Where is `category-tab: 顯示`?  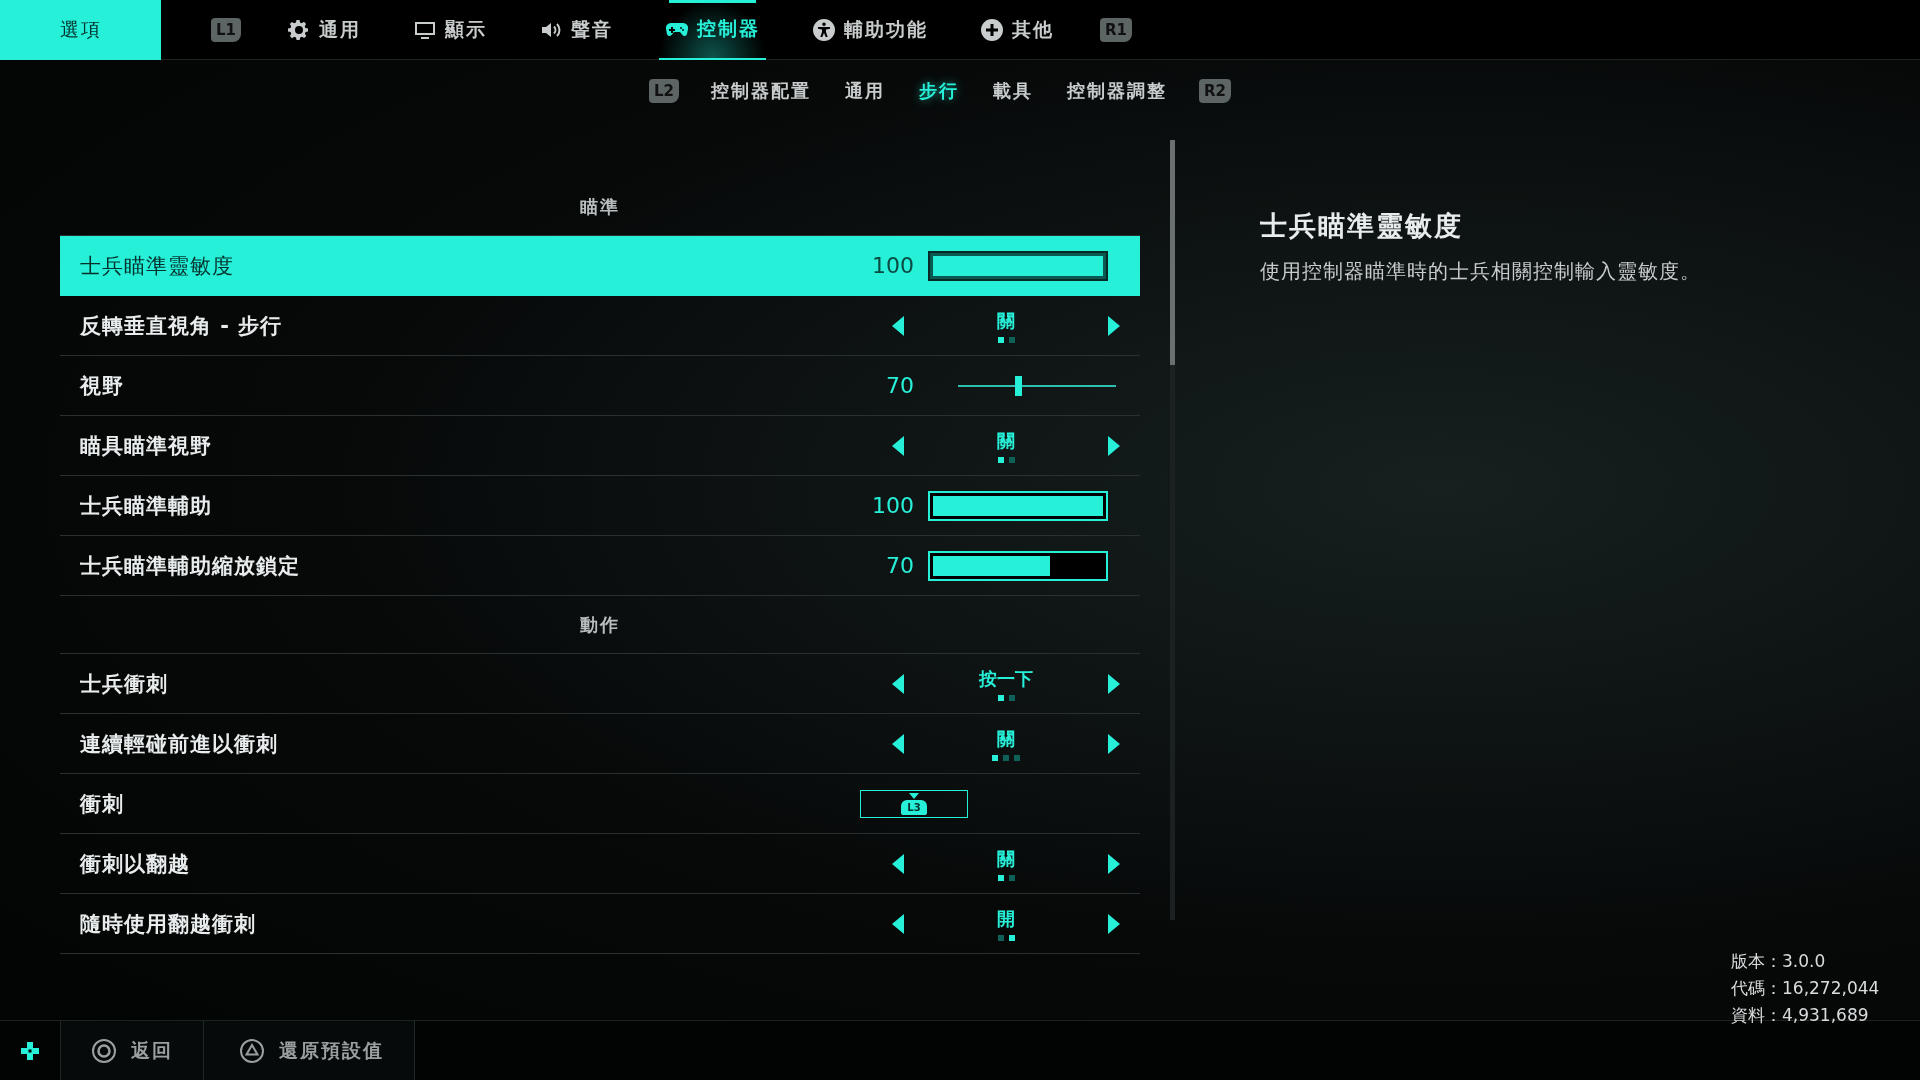 category-tab: 顯示 is located at coordinates (450, 30).